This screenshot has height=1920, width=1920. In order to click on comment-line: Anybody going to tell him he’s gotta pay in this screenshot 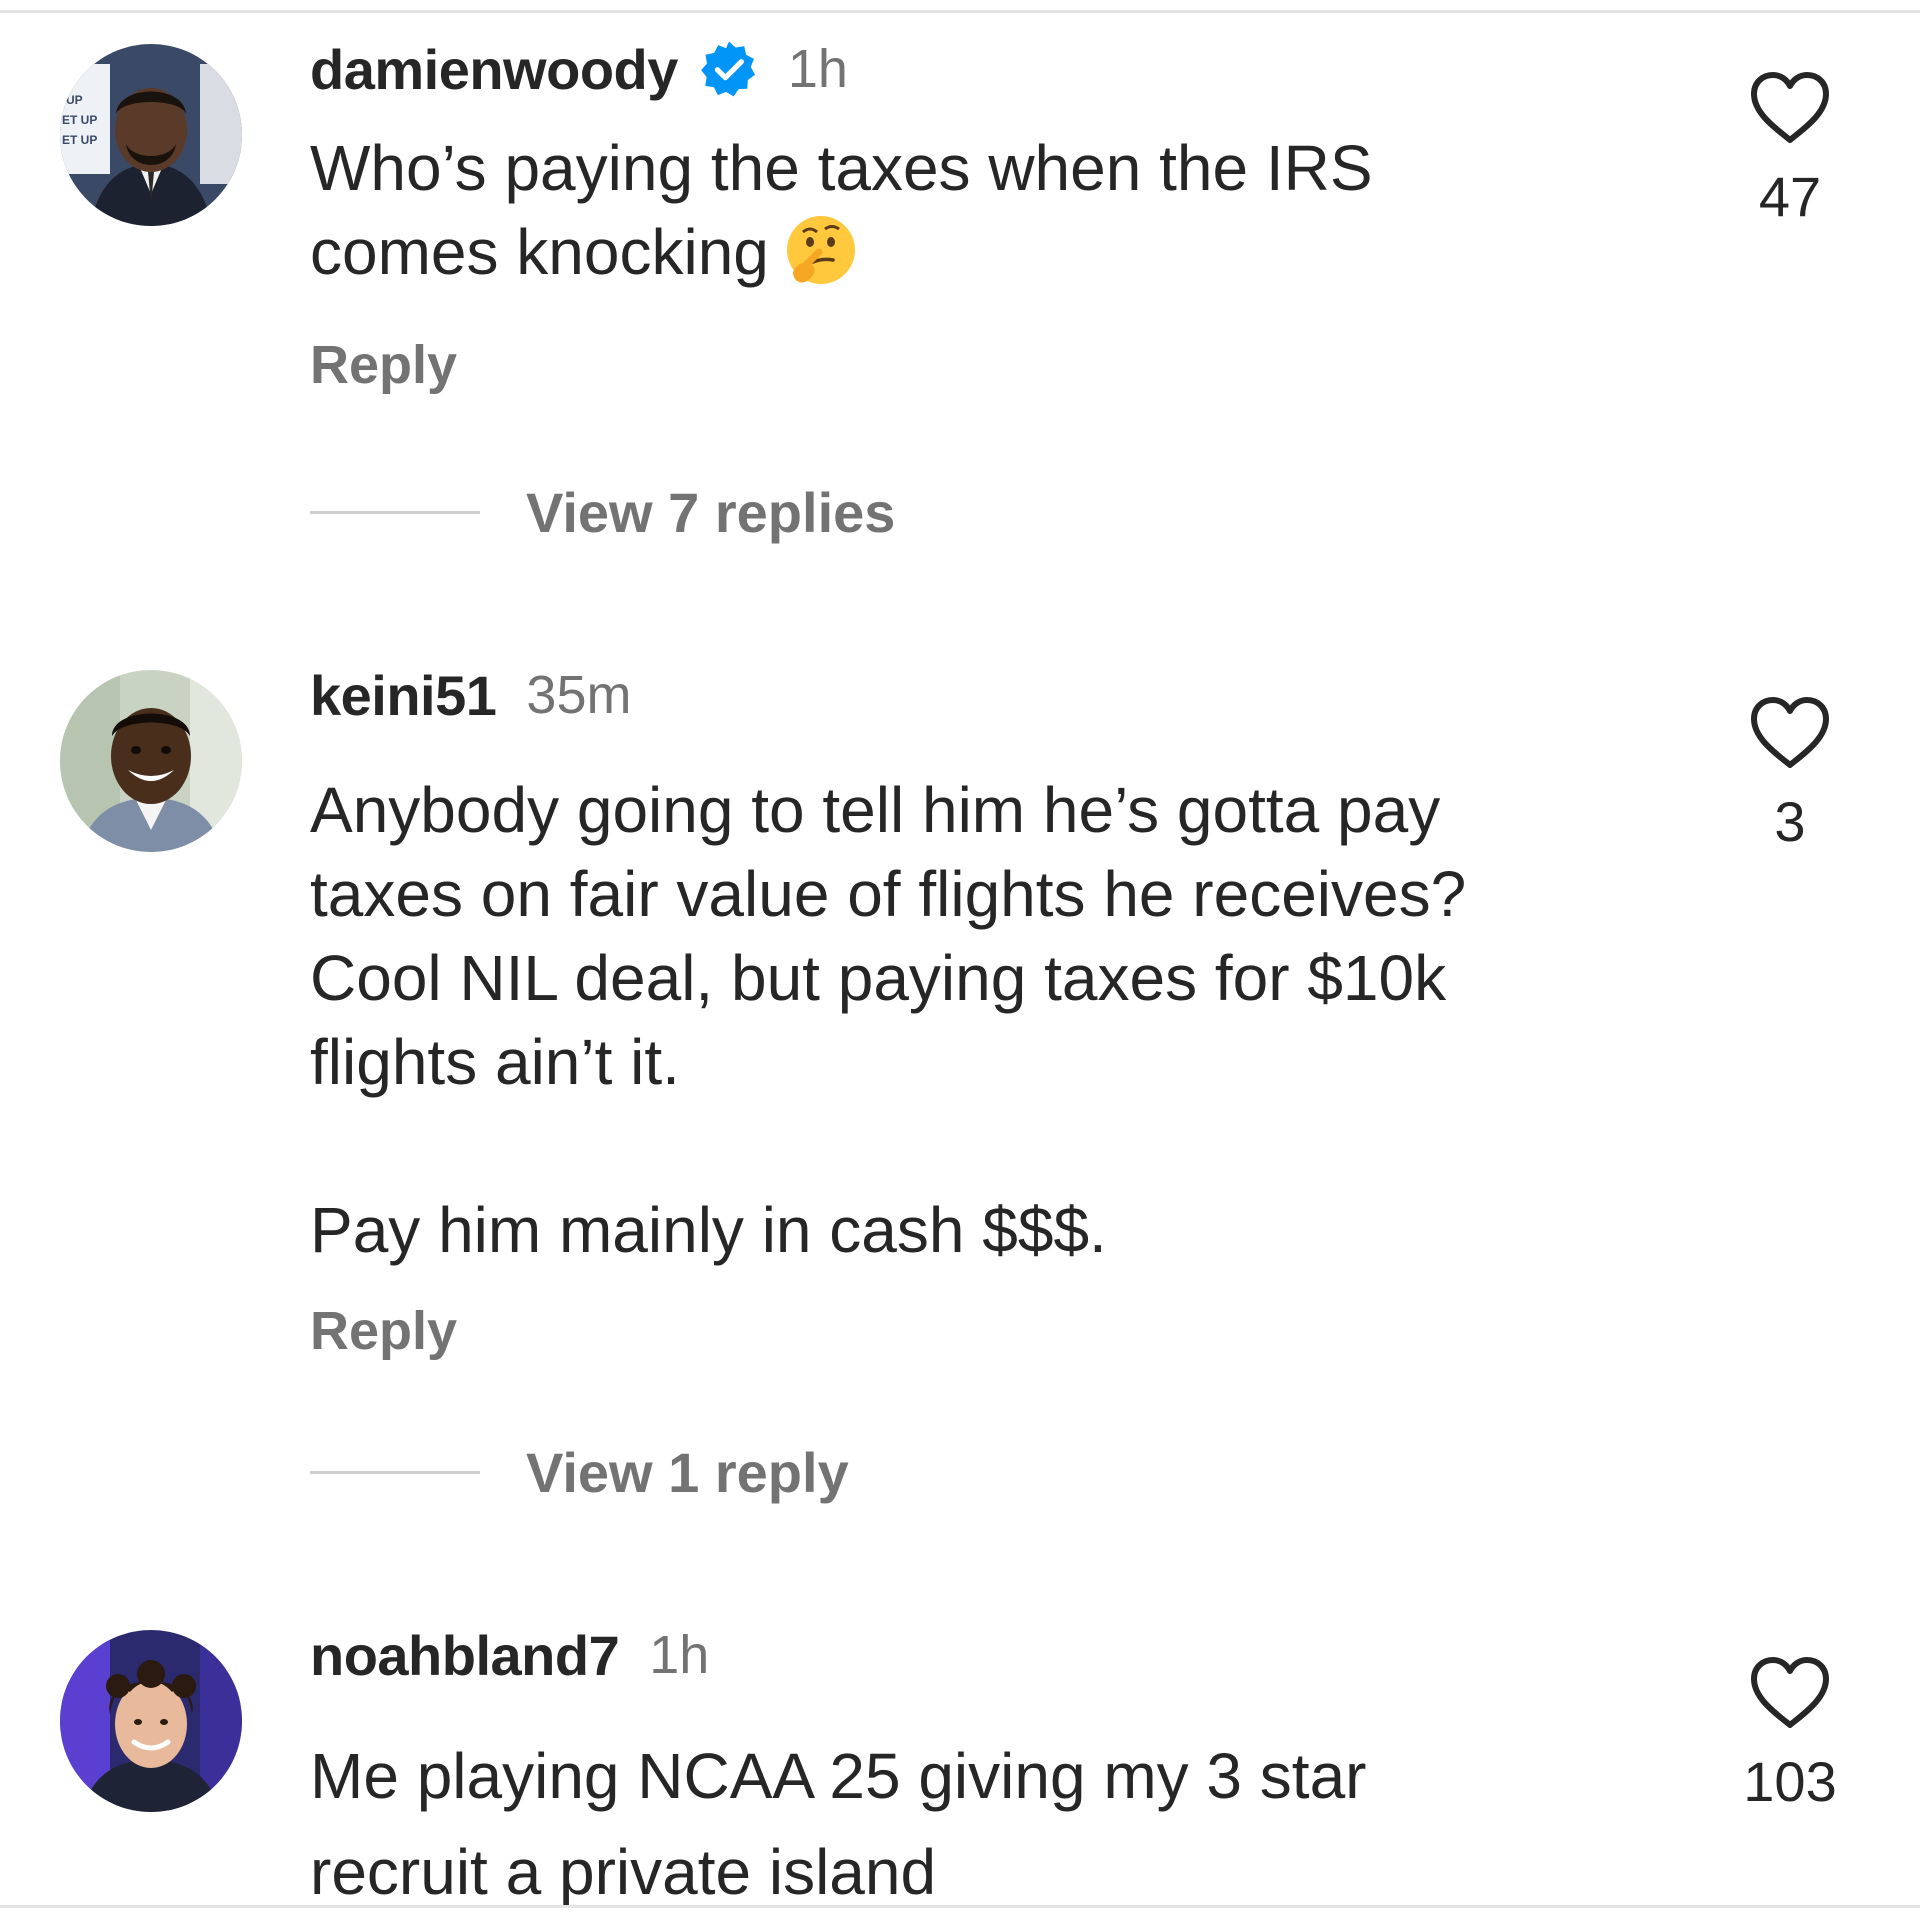, I will do `click(875, 810)`.